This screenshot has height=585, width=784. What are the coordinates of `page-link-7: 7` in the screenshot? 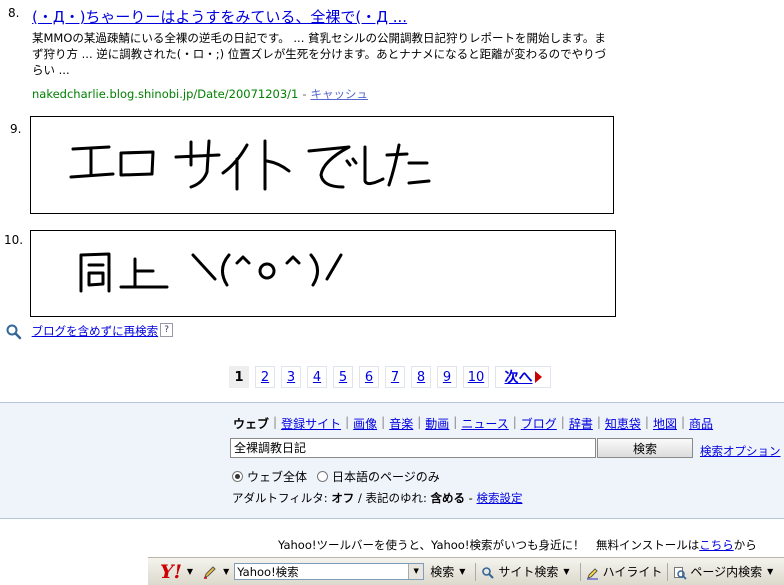 It's located at (395, 377).